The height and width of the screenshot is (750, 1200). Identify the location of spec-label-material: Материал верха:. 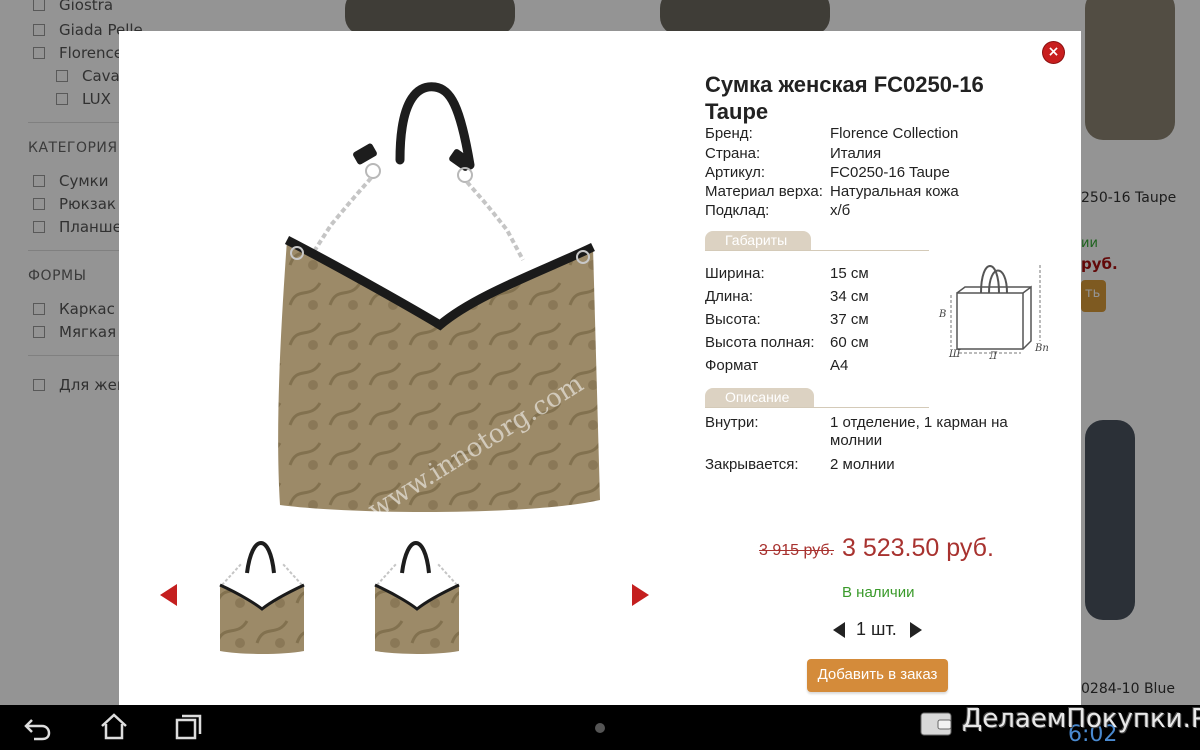
(764, 191).